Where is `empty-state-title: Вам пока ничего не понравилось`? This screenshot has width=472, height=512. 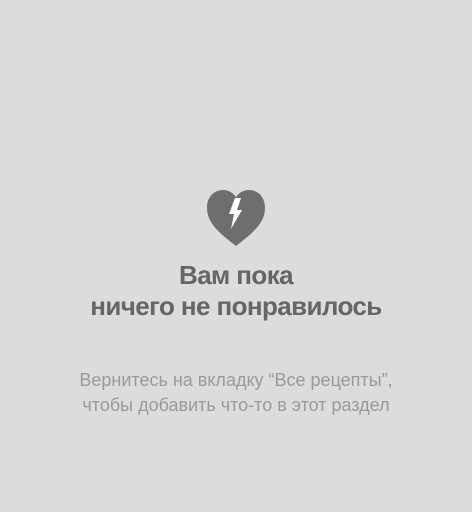
empty-state-title: Вам пока ничего не понравилось is located at coordinates (236, 291).